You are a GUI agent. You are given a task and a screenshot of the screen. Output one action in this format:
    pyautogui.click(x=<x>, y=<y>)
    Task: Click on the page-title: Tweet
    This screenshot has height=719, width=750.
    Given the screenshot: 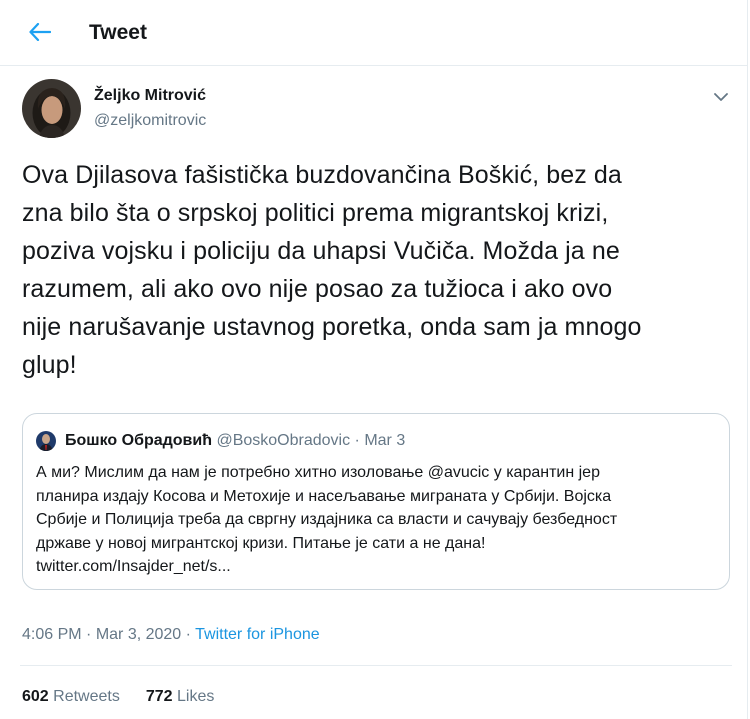 What is the action you would take?
    pyautogui.click(x=118, y=32)
    